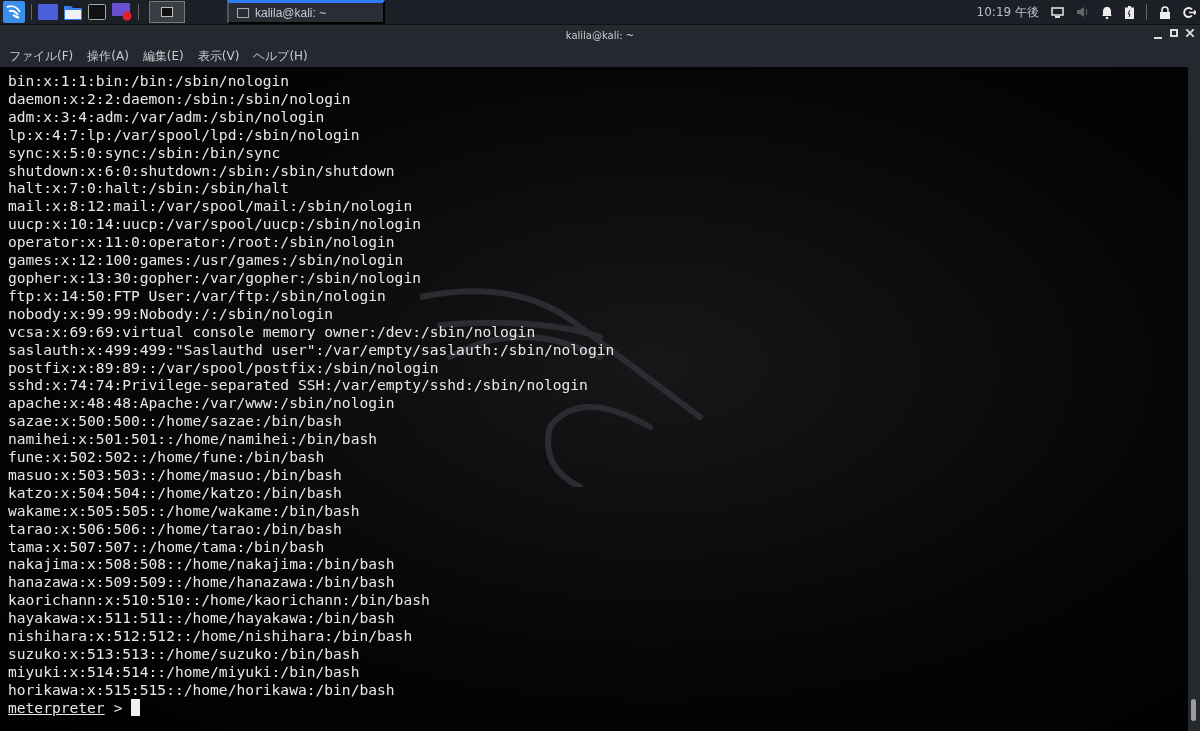 This screenshot has width=1200, height=731. Describe the element at coordinates (145, 152) in the screenshot. I see `terminal-line: sync:x:5:0:sync:/sbin:/bin/sync` at that location.